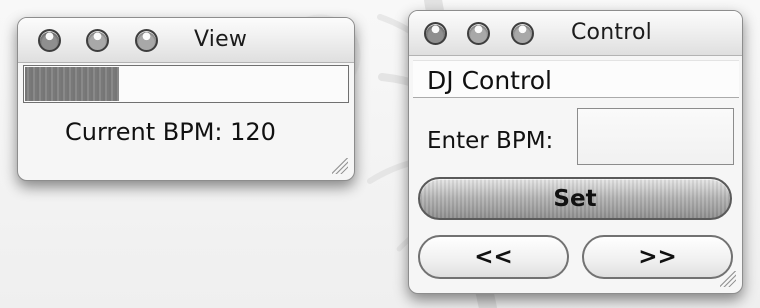 The height and width of the screenshot is (308, 760). What do you see at coordinates (657, 257) in the screenshot?
I see `increase-bpm-button: >>` at bounding box center [657, 257].